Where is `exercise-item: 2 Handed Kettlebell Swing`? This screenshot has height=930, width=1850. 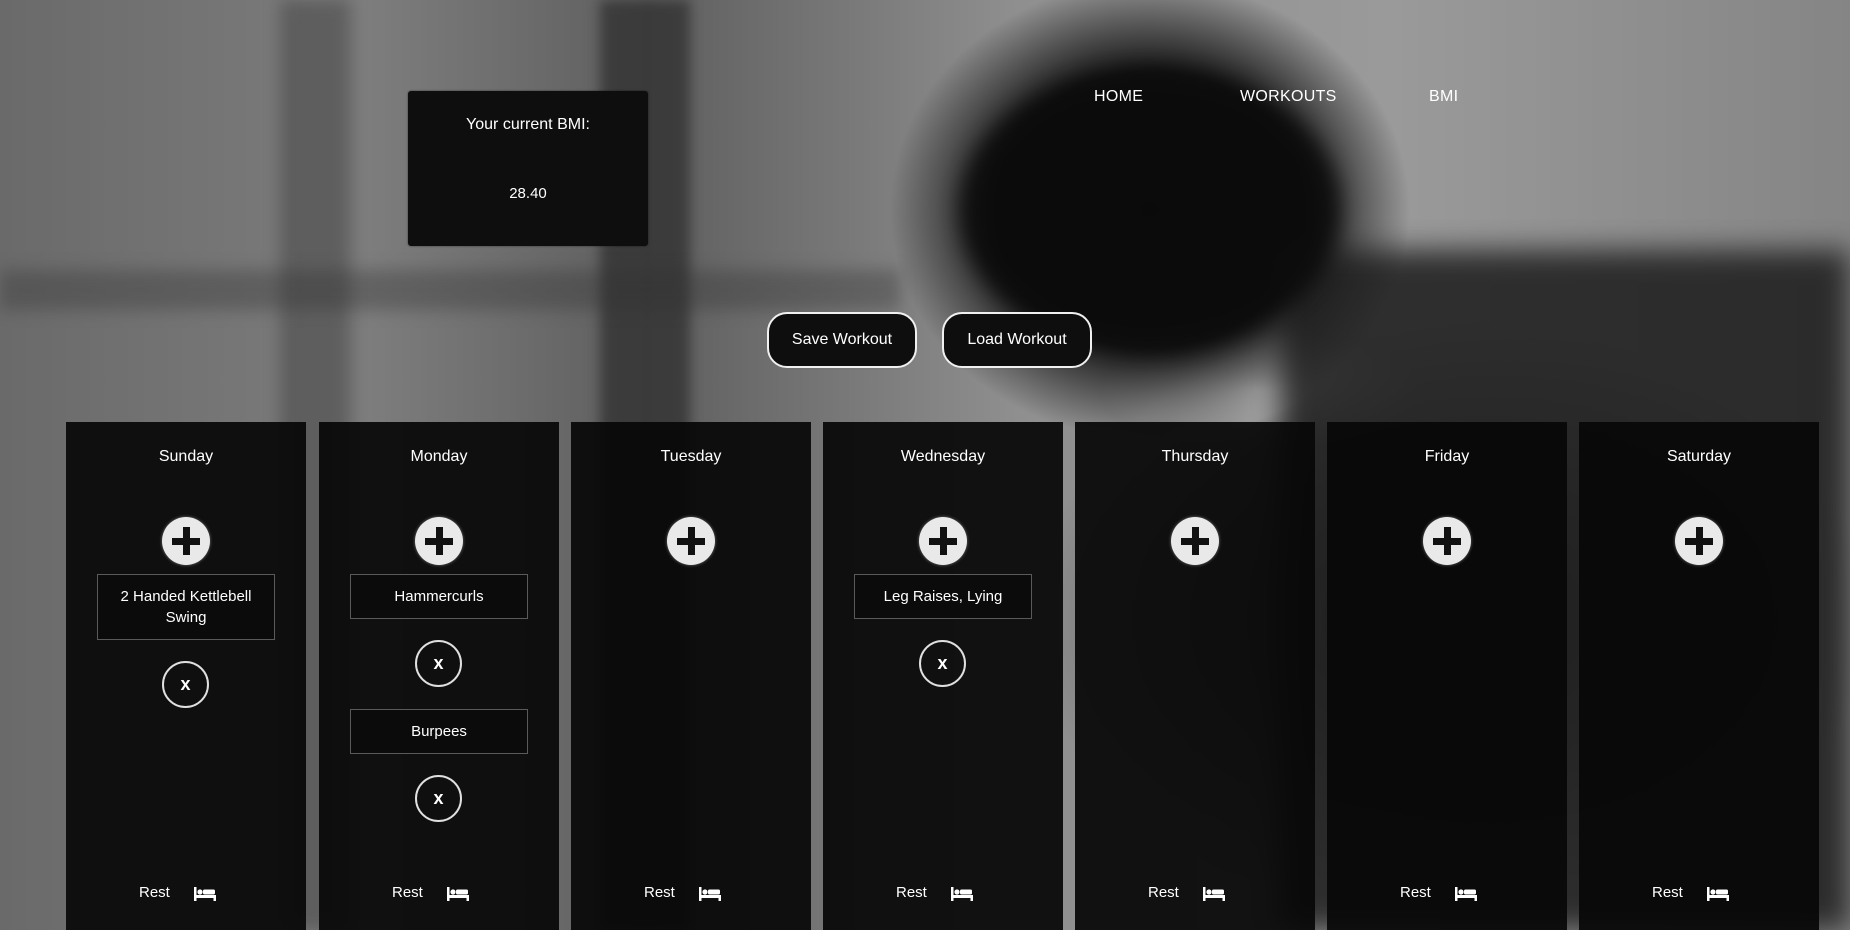
exercise-item: 2 Handed Kettlebell Swing is located at coordinates (186, 607).